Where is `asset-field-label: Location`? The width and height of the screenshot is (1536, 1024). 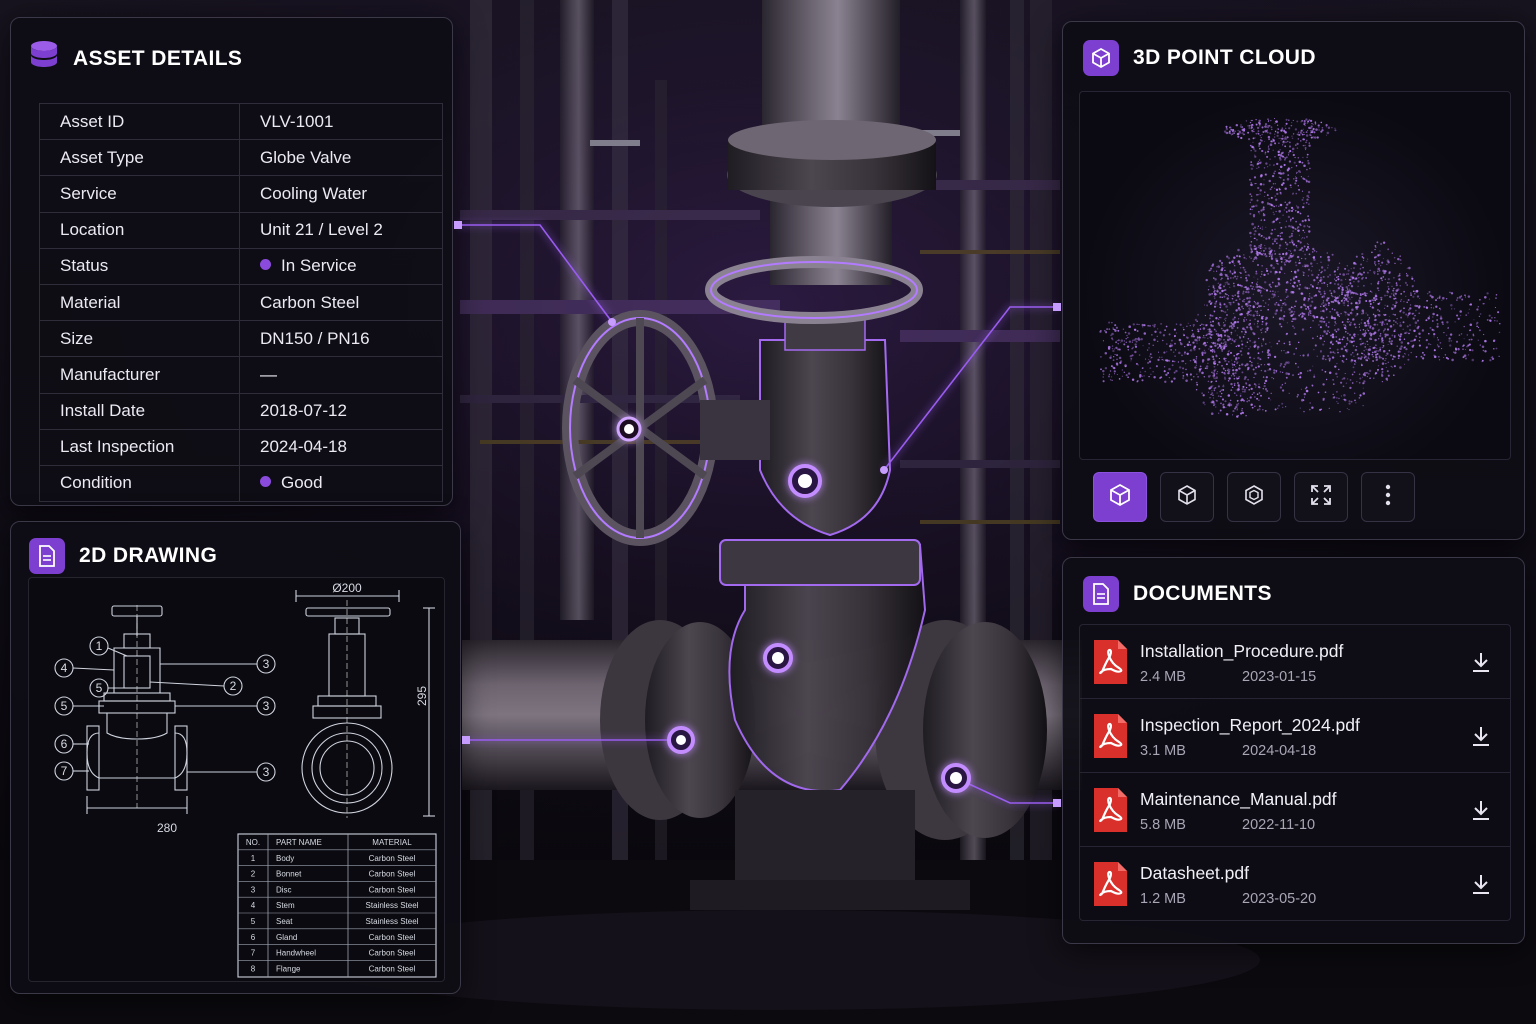
asset-field-label: Location is located at coordinates (139, 230).